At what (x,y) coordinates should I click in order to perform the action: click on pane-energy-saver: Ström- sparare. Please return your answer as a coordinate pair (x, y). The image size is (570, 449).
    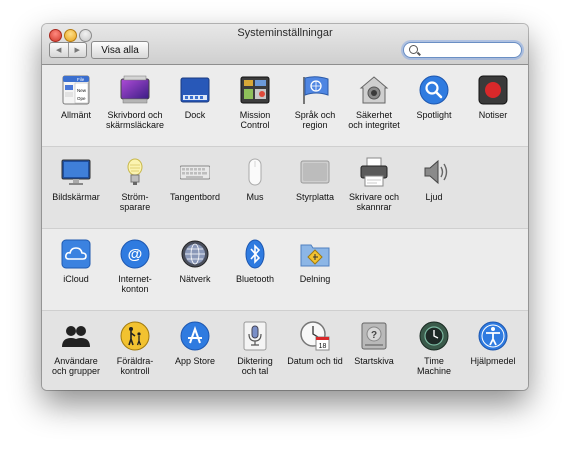
    Looking at the image, I should click on (135, 184).